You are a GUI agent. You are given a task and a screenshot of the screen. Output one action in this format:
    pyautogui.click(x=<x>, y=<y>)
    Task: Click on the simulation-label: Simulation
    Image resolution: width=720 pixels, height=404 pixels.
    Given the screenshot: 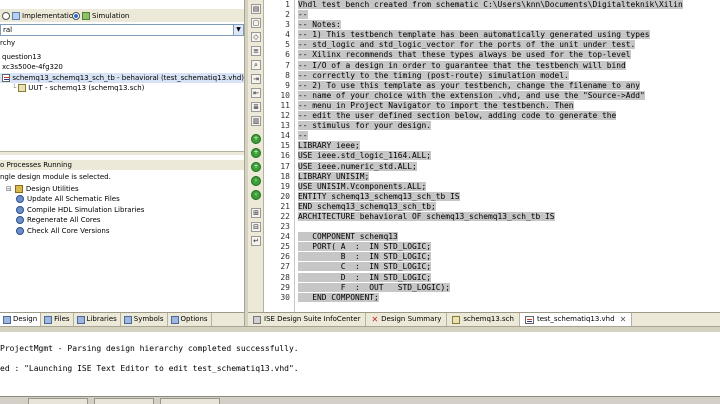 What is the action you would take?
    pyautogui.click(x=111, y=16)
    